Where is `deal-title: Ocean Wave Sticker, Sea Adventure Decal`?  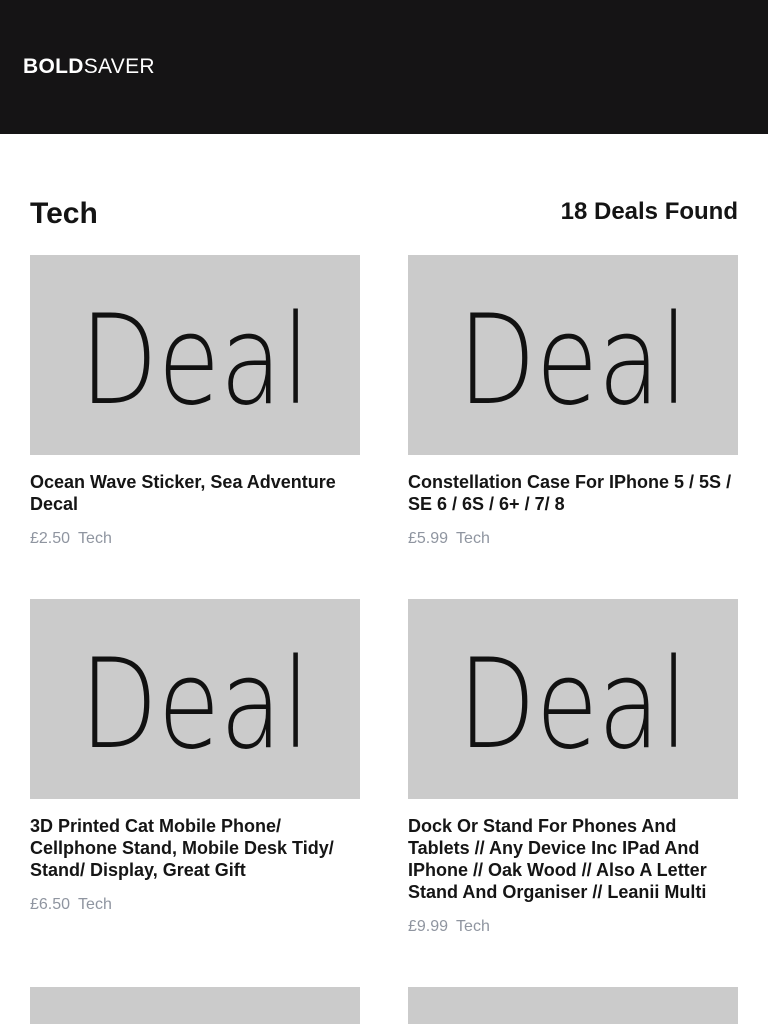
deal-title: Ocean Wave Sticker, Sea Adventure Decal is located at coordinates (195, 493).